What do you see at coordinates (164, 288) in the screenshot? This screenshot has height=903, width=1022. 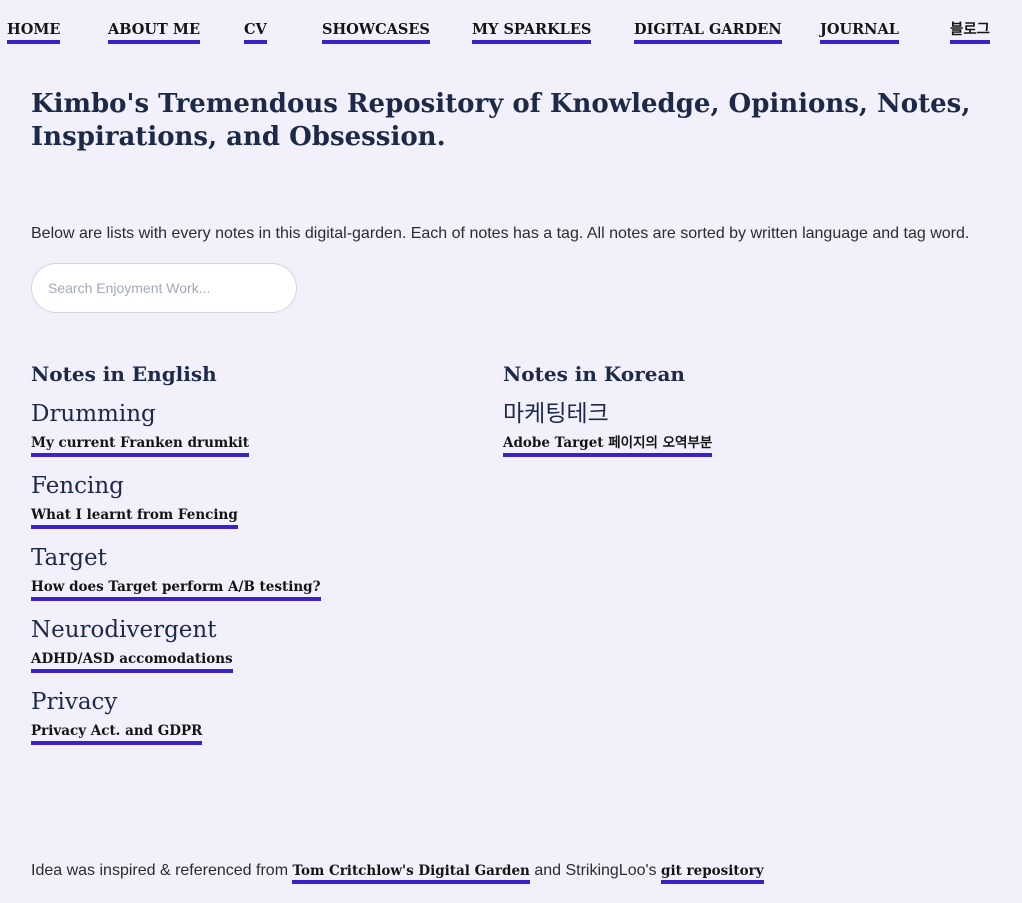 I see `search-input` at bounding box center [164, 288].